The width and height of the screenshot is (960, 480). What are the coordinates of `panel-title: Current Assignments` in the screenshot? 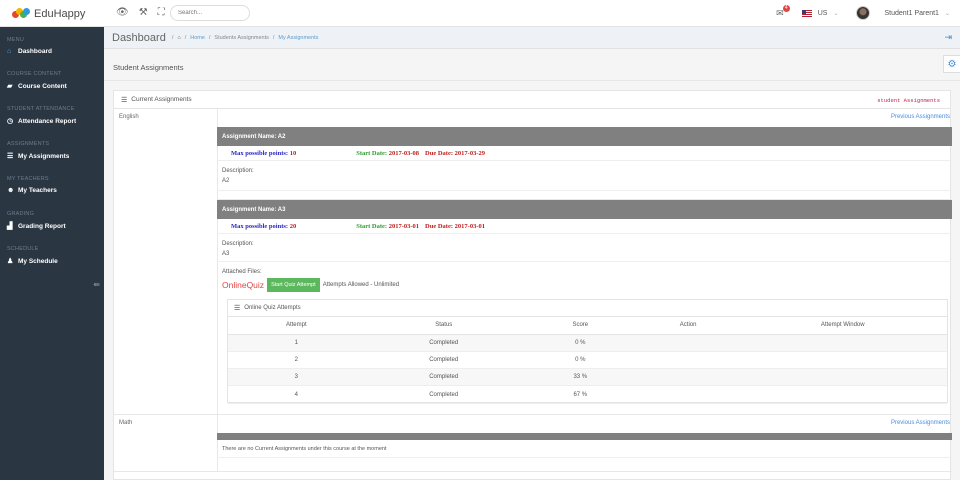 It's located at (161, 99).